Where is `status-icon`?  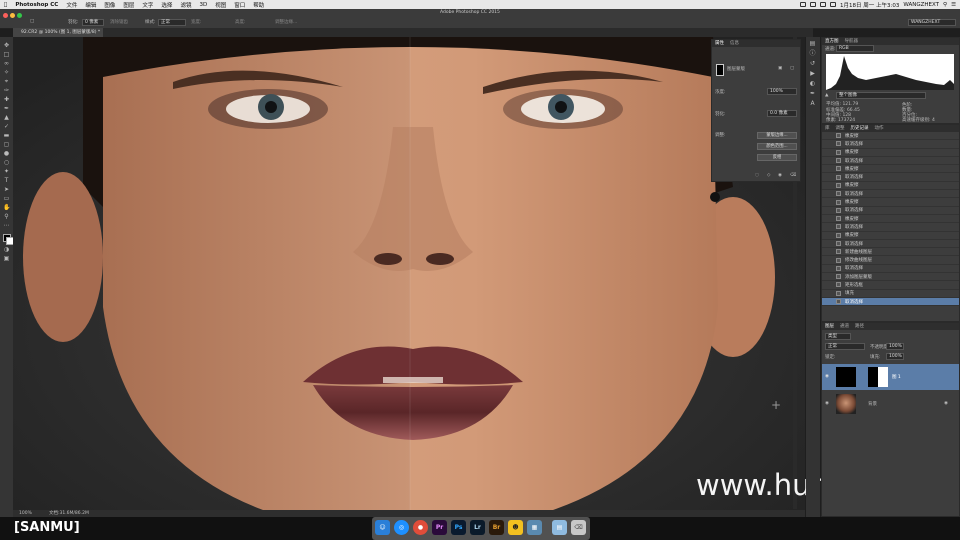 status-icon is located at coordinates (802, 4).